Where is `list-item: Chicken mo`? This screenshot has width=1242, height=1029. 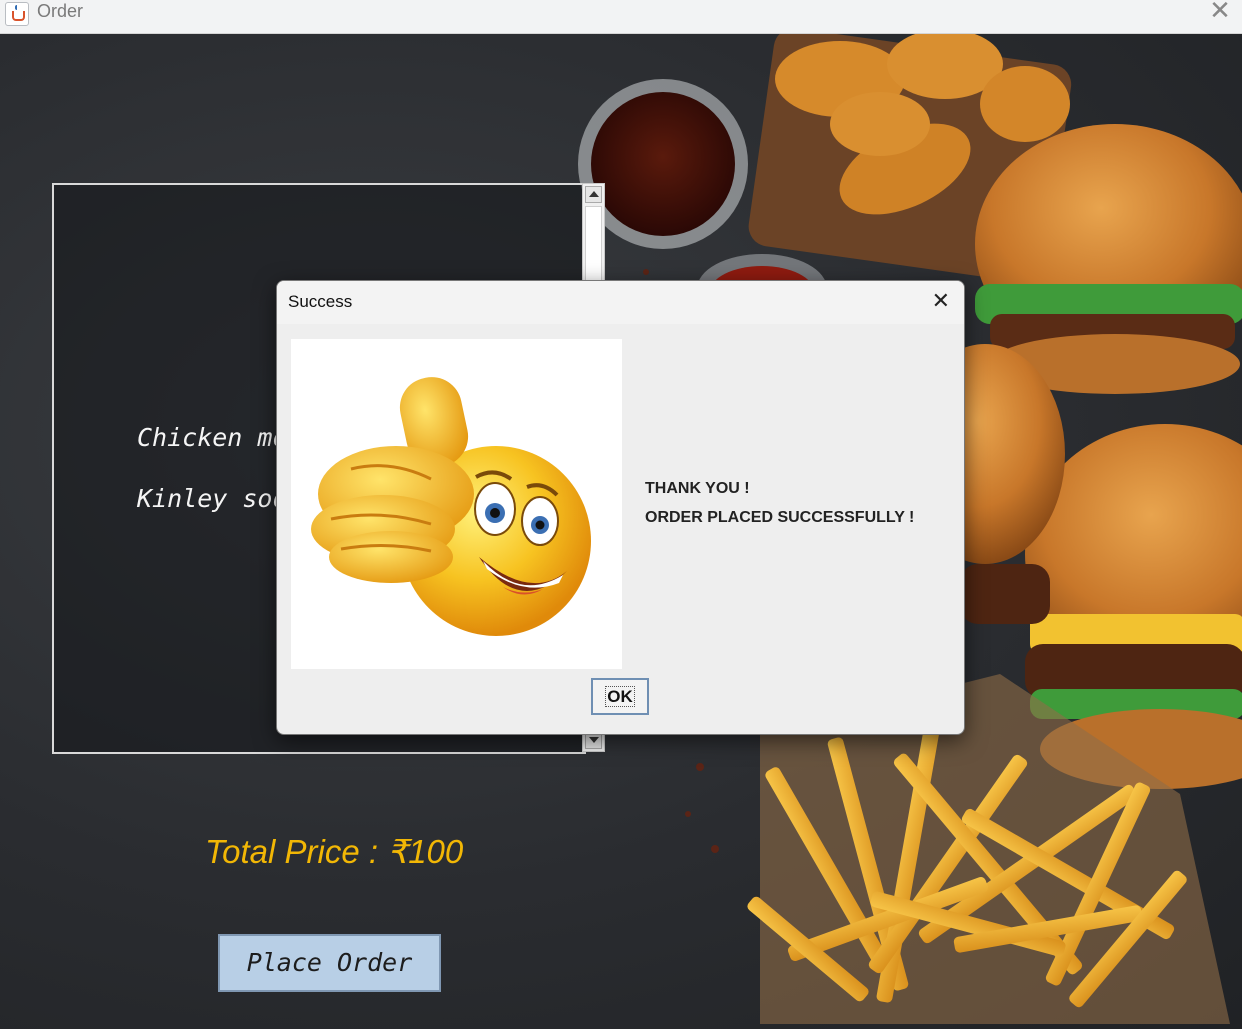
list-item: Chicken mo is located at coordinates (212, 437).